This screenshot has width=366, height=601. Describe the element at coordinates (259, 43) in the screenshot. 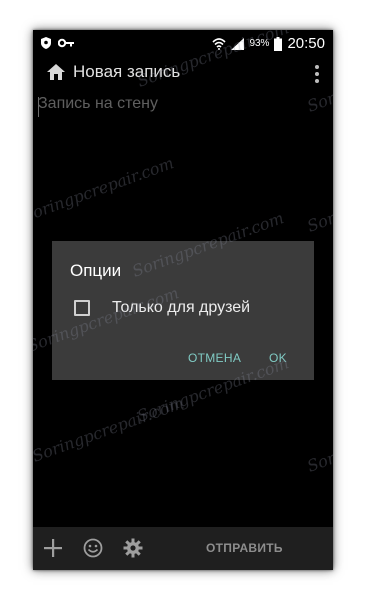

I see `battery-percent: 93%` at that location.